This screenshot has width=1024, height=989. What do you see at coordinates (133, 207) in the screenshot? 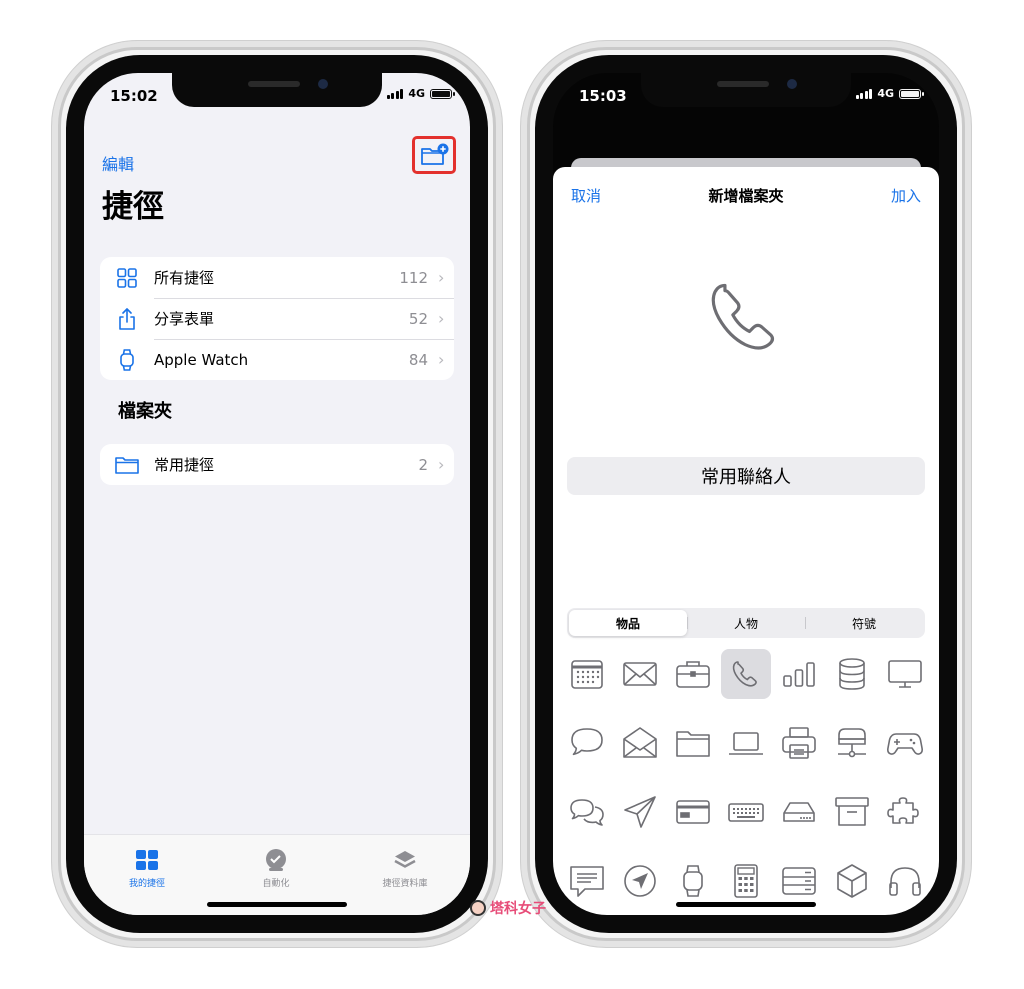
I see `page-title: 捷徑` at bounding box center [133, 207].